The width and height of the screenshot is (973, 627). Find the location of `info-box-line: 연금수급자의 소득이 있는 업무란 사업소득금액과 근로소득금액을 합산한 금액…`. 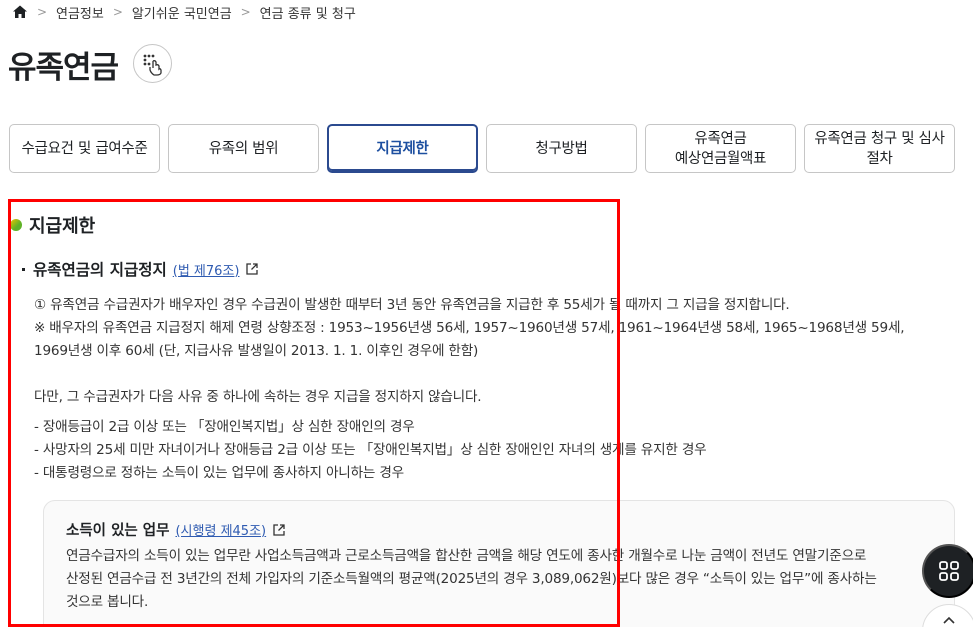

info-box-line: 연금수급자의 소득이 있는 업무란 사업소득금액과 근로소득금액을 합산한 금액… is located at coordinates (466, 556).